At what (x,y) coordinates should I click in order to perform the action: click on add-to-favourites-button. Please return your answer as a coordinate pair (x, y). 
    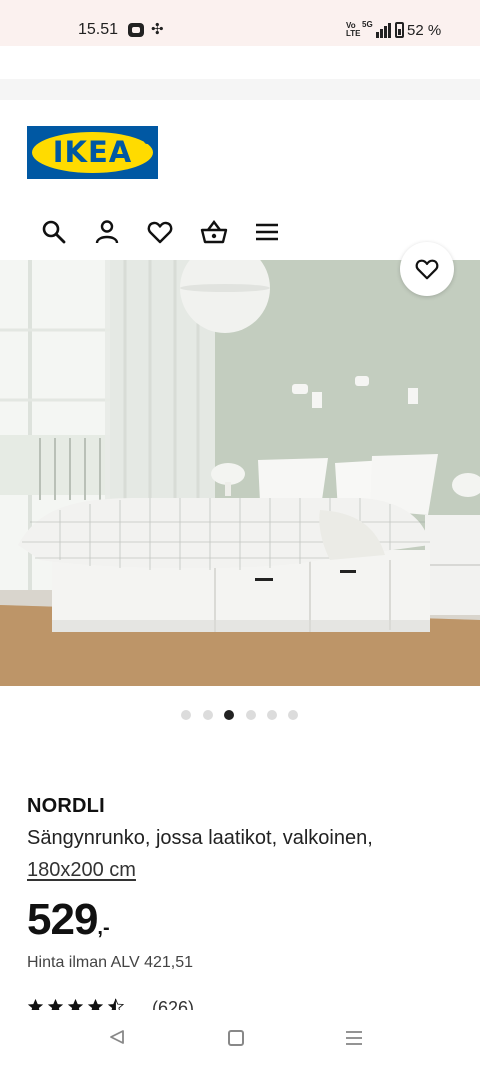
    Looking at the image, I should click on (427, 269).